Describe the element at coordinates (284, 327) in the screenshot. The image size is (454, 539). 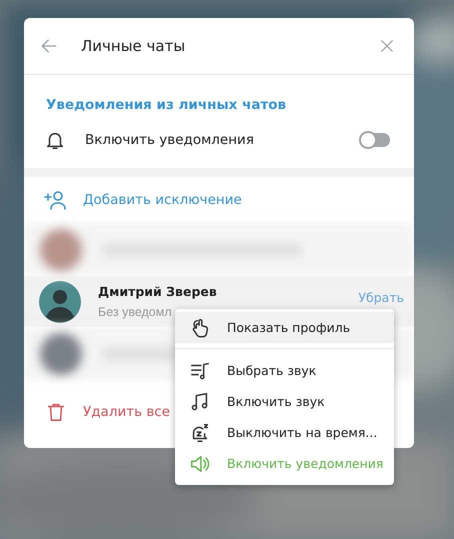
I see `menu-item: Показать профиль` at that location.